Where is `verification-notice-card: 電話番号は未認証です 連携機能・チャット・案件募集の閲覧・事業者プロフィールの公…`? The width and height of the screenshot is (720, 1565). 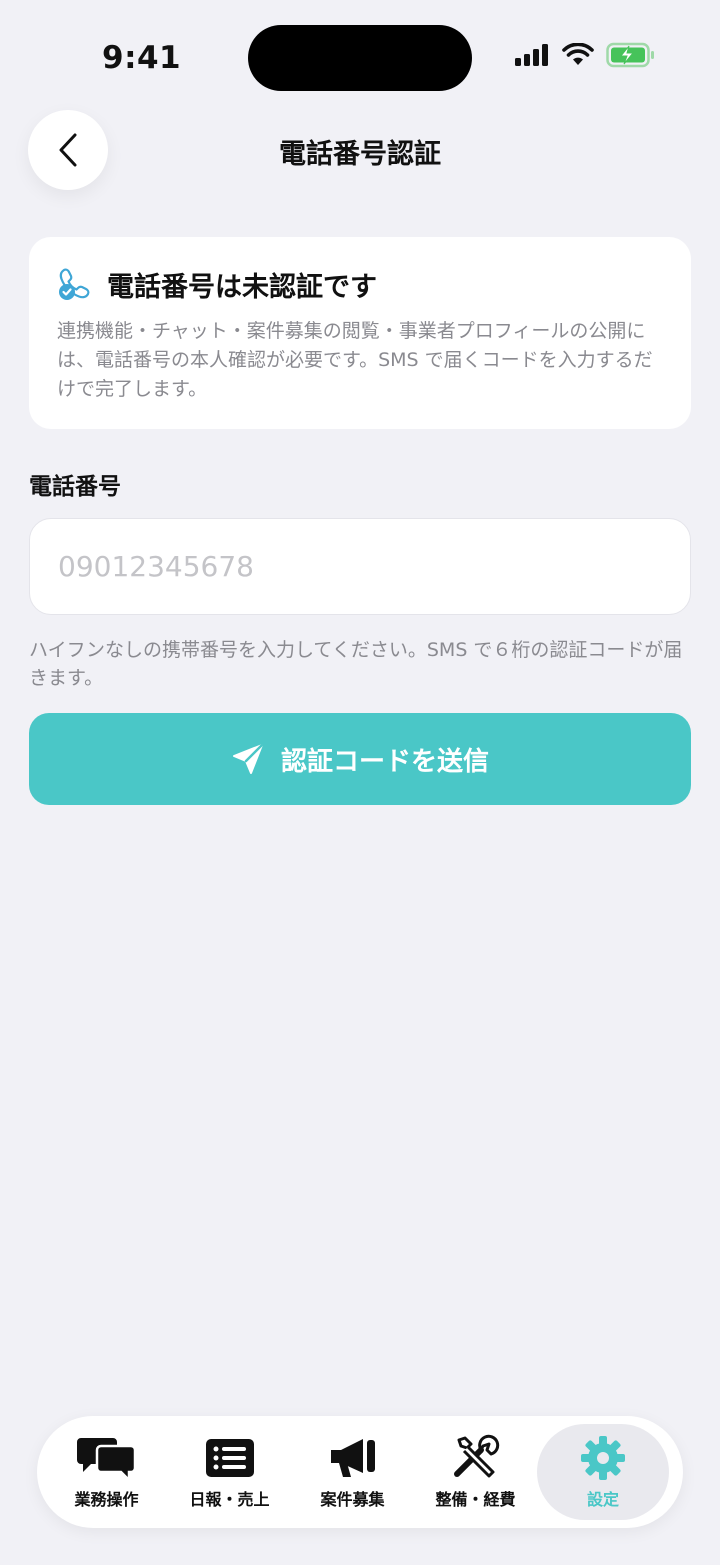 verification-notice-card: 電話番号は未認証です 連携機能・チャット・案件募集の閲覧・事業者プロフィールの公… is located at coordinates (360, 333).